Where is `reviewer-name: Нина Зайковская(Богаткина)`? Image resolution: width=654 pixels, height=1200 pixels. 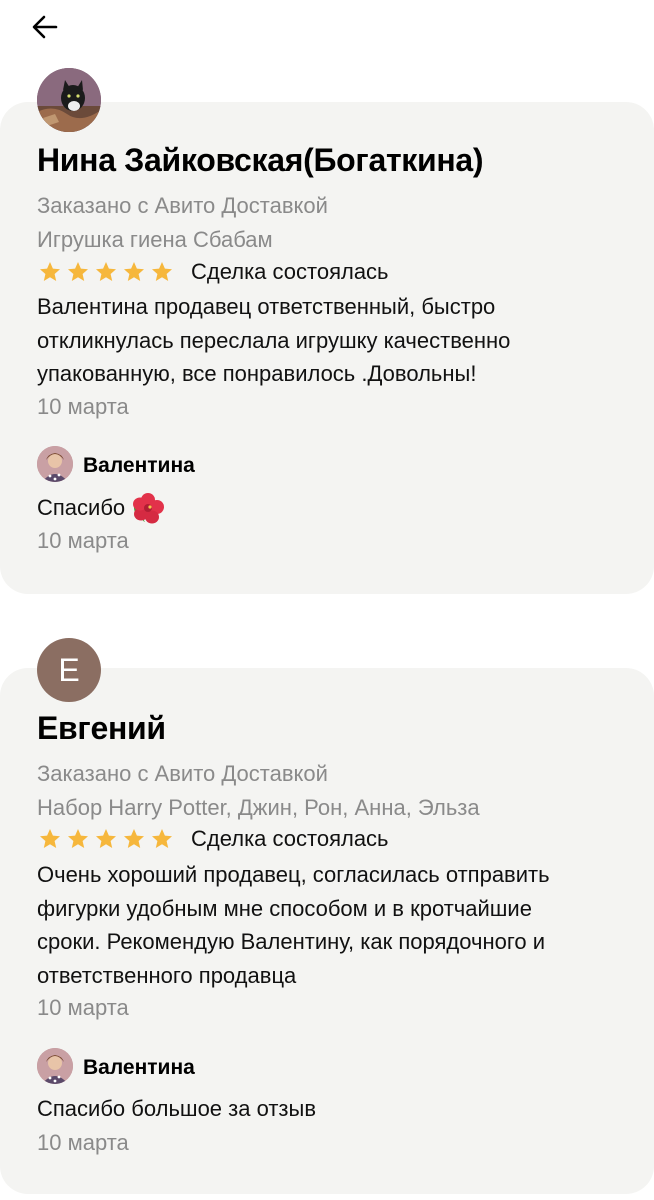
reviewer-name: Нина Зайковская(Богаткина) is located at coordinates (260, 160).